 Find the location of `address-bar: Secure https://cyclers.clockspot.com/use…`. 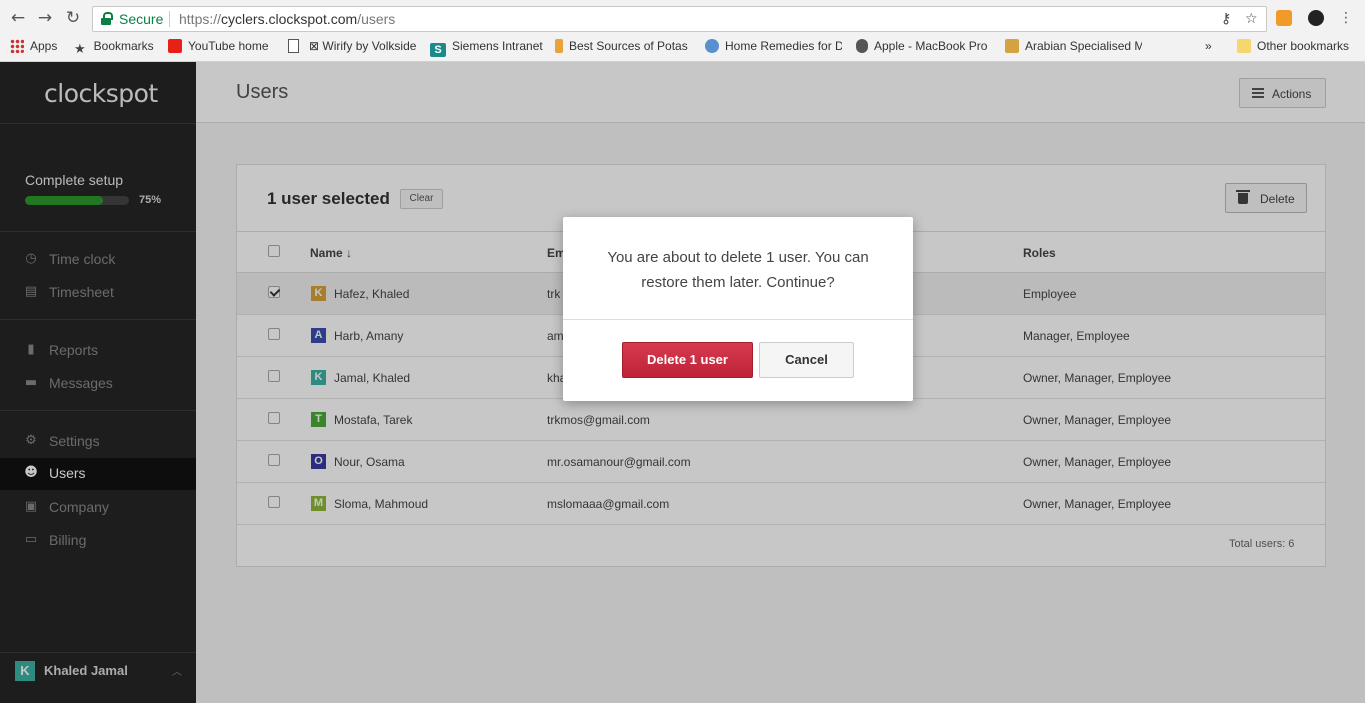

address-bar: Secure https://cyclers.clockspot.com/use… is located at coordinates (679, 19).